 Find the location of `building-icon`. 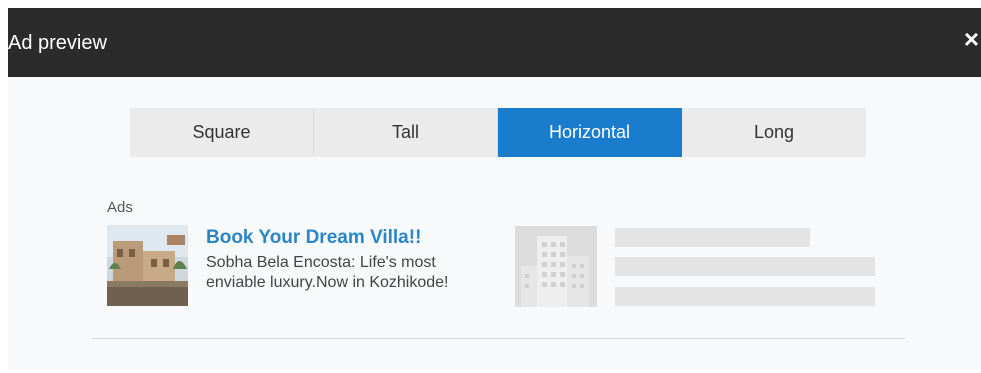

building-icon is located at coordinates (556, 266).